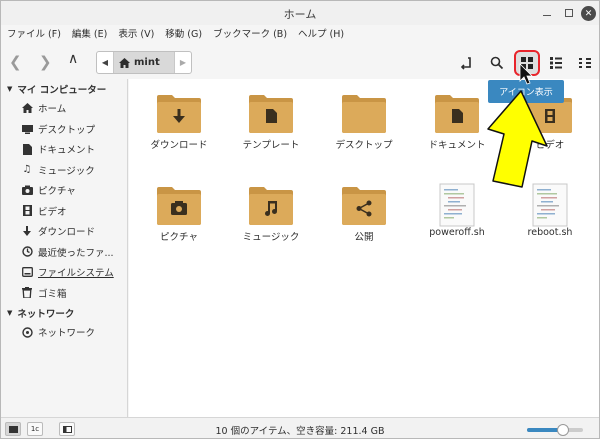 The width and height of the screenshot is (600, 439). What do you see at coordinates (457, 232) in the screenshot?
I see `file-label: poweroff.sh` at bounding box center [457, 232].